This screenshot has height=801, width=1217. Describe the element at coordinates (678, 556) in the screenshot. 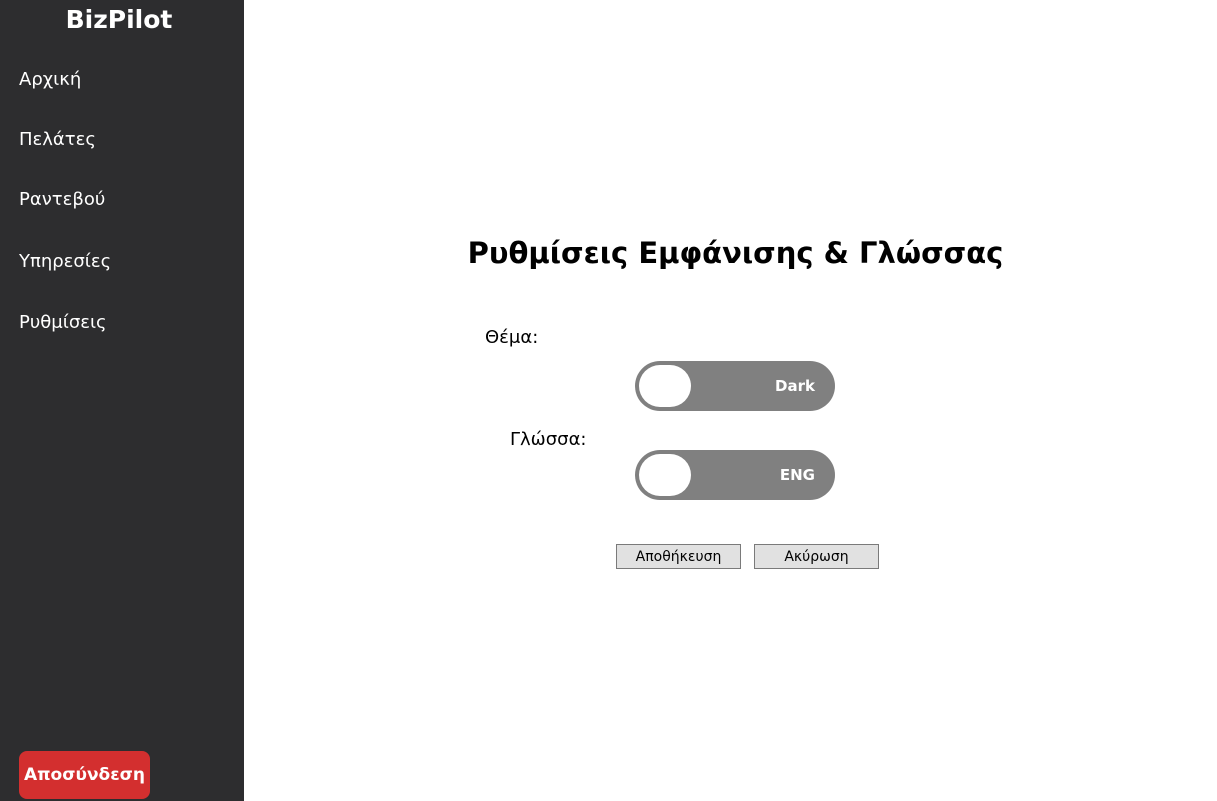

I see `save-button: Αποθήκευση` at that location.